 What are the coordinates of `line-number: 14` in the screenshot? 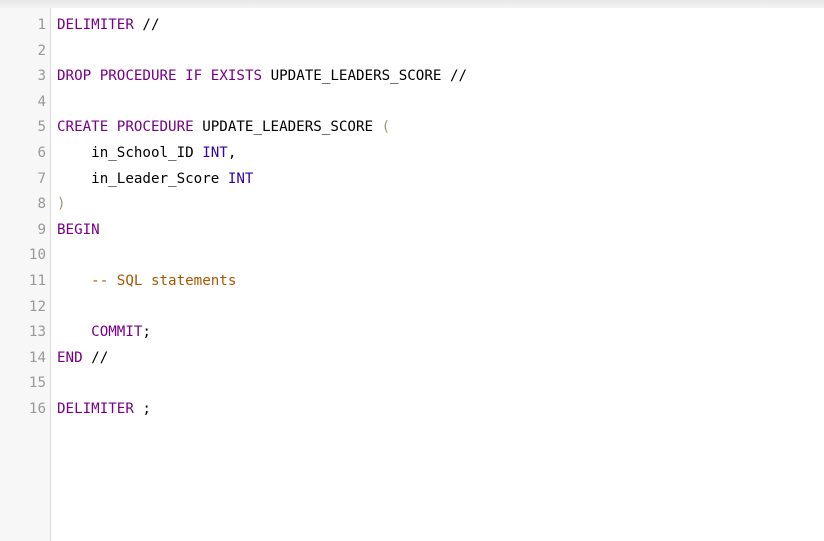 It's located at (37, 357).